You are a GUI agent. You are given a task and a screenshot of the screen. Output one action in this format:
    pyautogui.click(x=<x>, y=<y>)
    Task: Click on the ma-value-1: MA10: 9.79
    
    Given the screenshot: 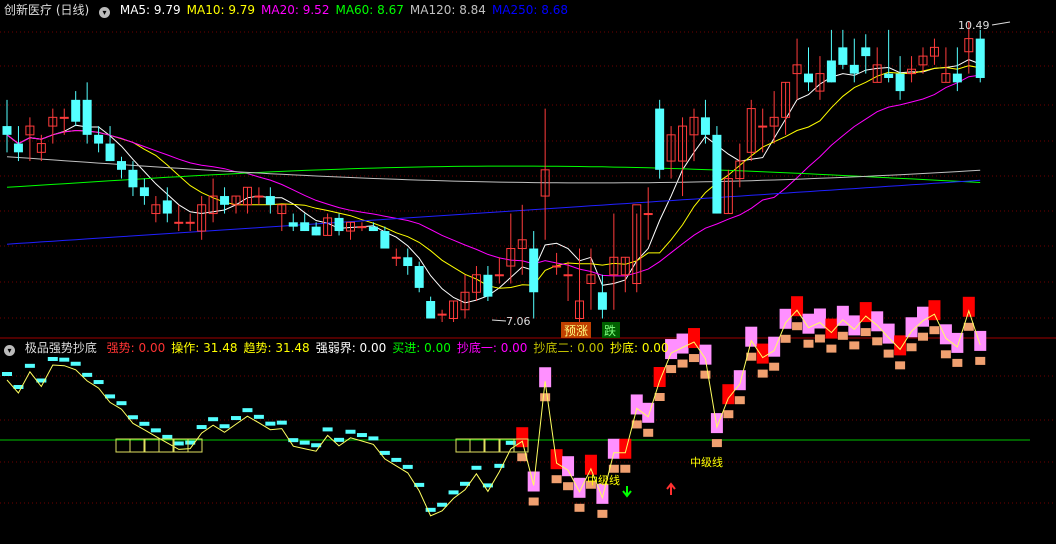 What is the action you would take?
    pyautogui.click(x=221, y=10)
    